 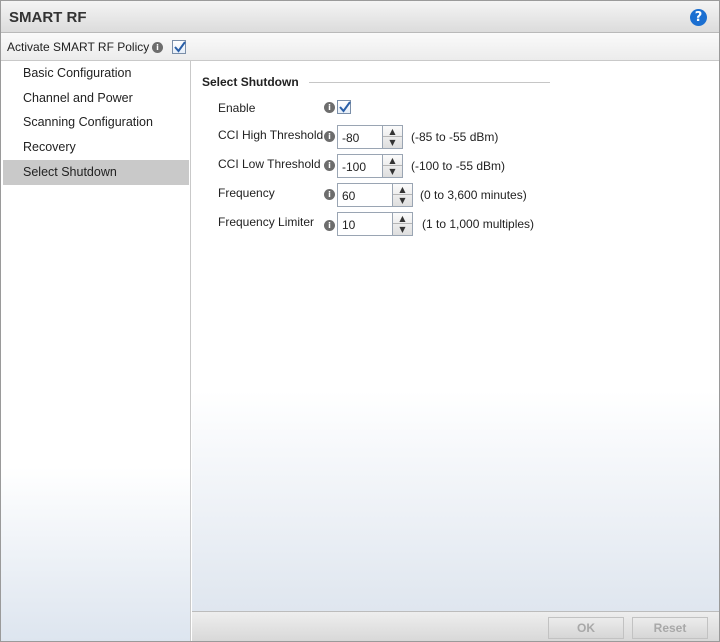 What do you see at coordinates (375, 224) in the screenshot?
I see `frequency-limiter-stepper: 10 ▲ ▼` at bounding box center [375, 224].